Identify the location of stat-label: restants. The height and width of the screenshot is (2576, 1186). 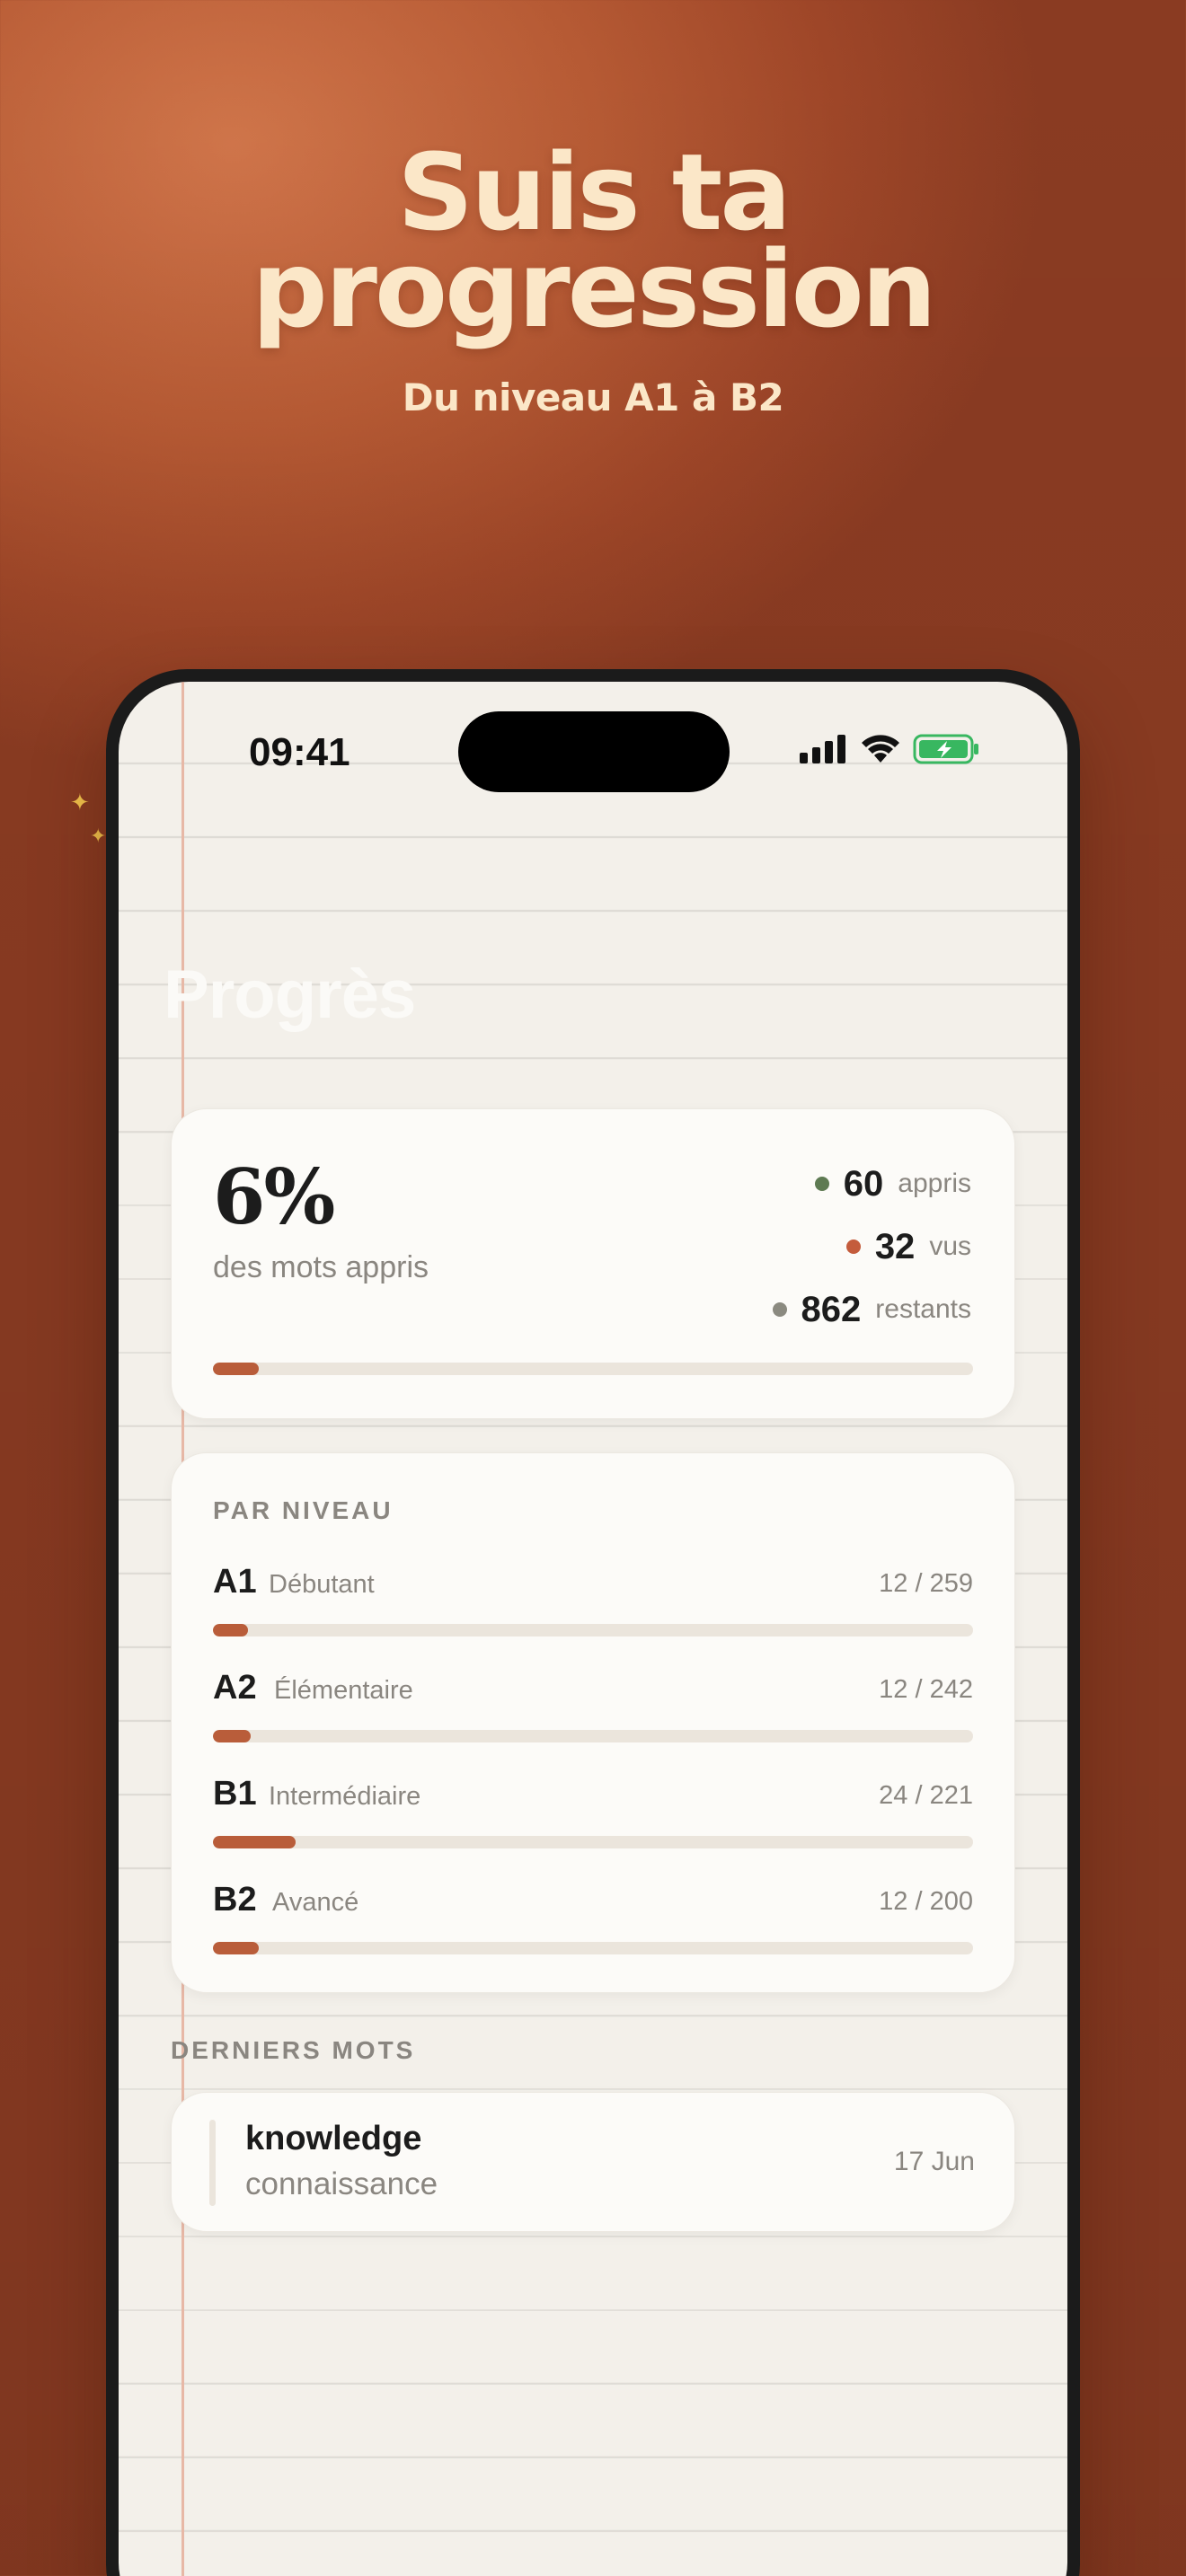
(923, 1309).